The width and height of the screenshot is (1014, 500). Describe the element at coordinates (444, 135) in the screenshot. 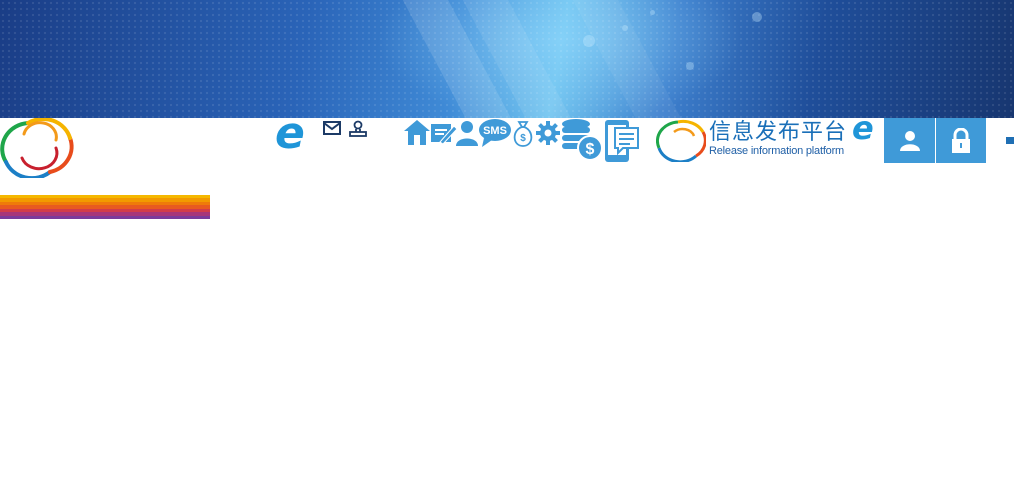

I see `edit-icon` at that location.